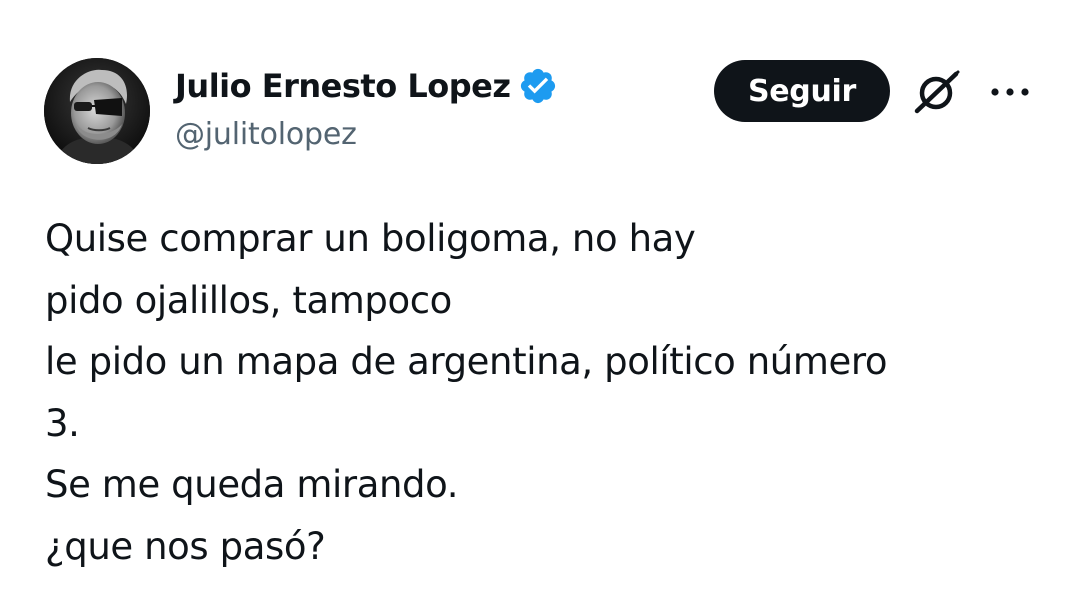 This screenshot has width=1080, height=609. I want to click on author-display-name: Julio Ernesto Lopez, so click(343, 86).